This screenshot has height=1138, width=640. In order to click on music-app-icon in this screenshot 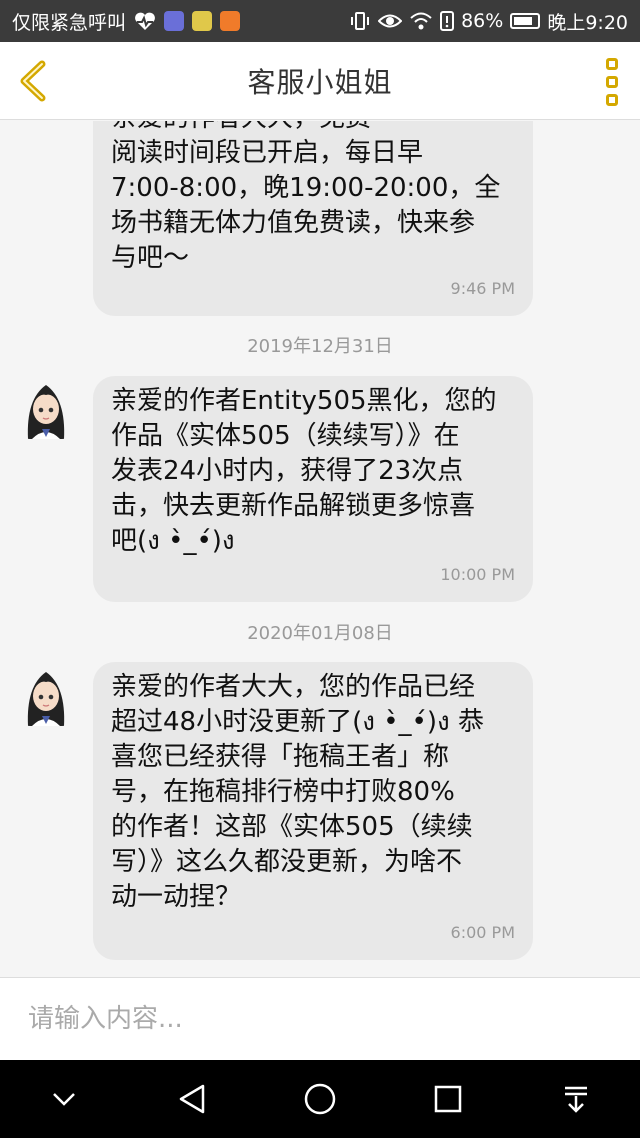, I will do `click(174, 21)`.